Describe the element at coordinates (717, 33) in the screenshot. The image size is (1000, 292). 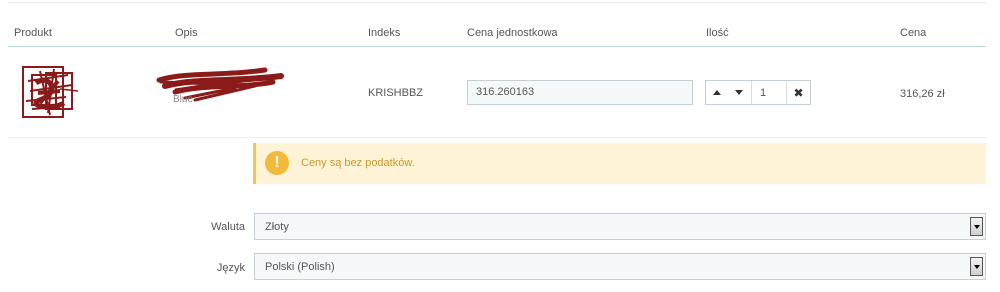
I see `column-header-quantity: Ilość` at that location.